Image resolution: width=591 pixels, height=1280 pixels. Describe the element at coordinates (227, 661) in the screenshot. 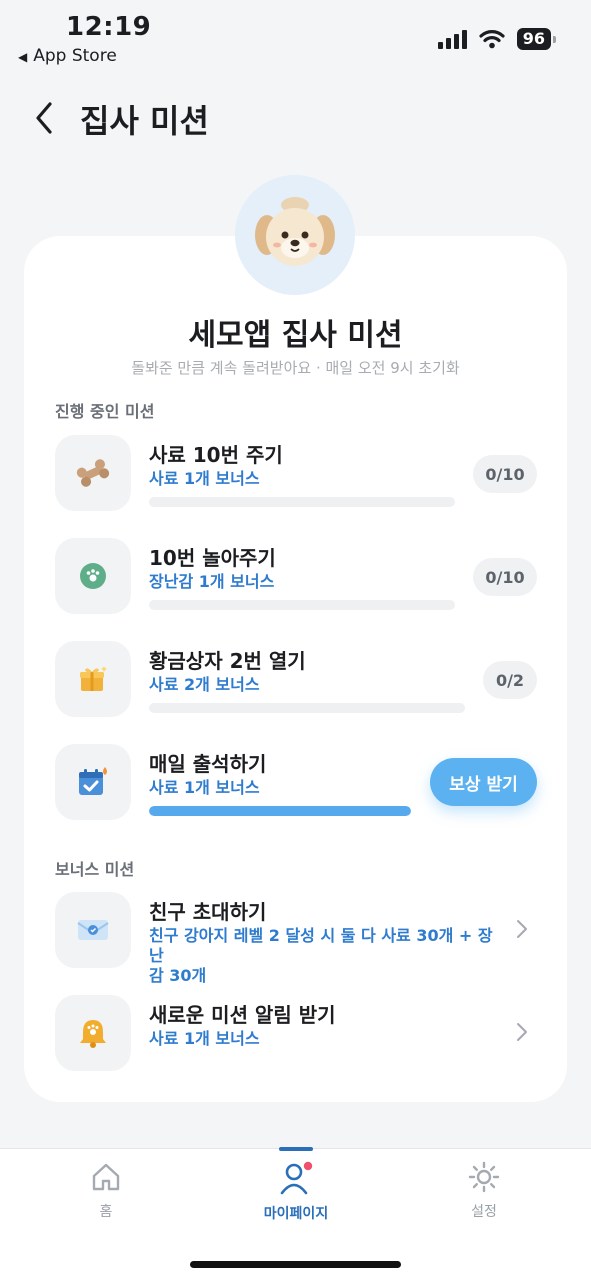

I see `mission-title: 황금상자 2번 열기` at that location.